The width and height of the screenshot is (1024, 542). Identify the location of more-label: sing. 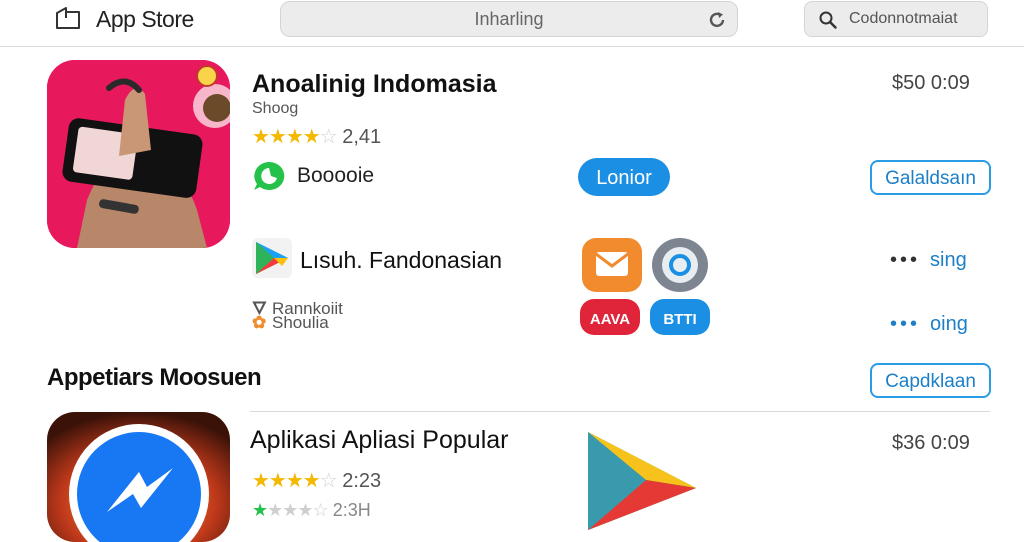
(948, 260).